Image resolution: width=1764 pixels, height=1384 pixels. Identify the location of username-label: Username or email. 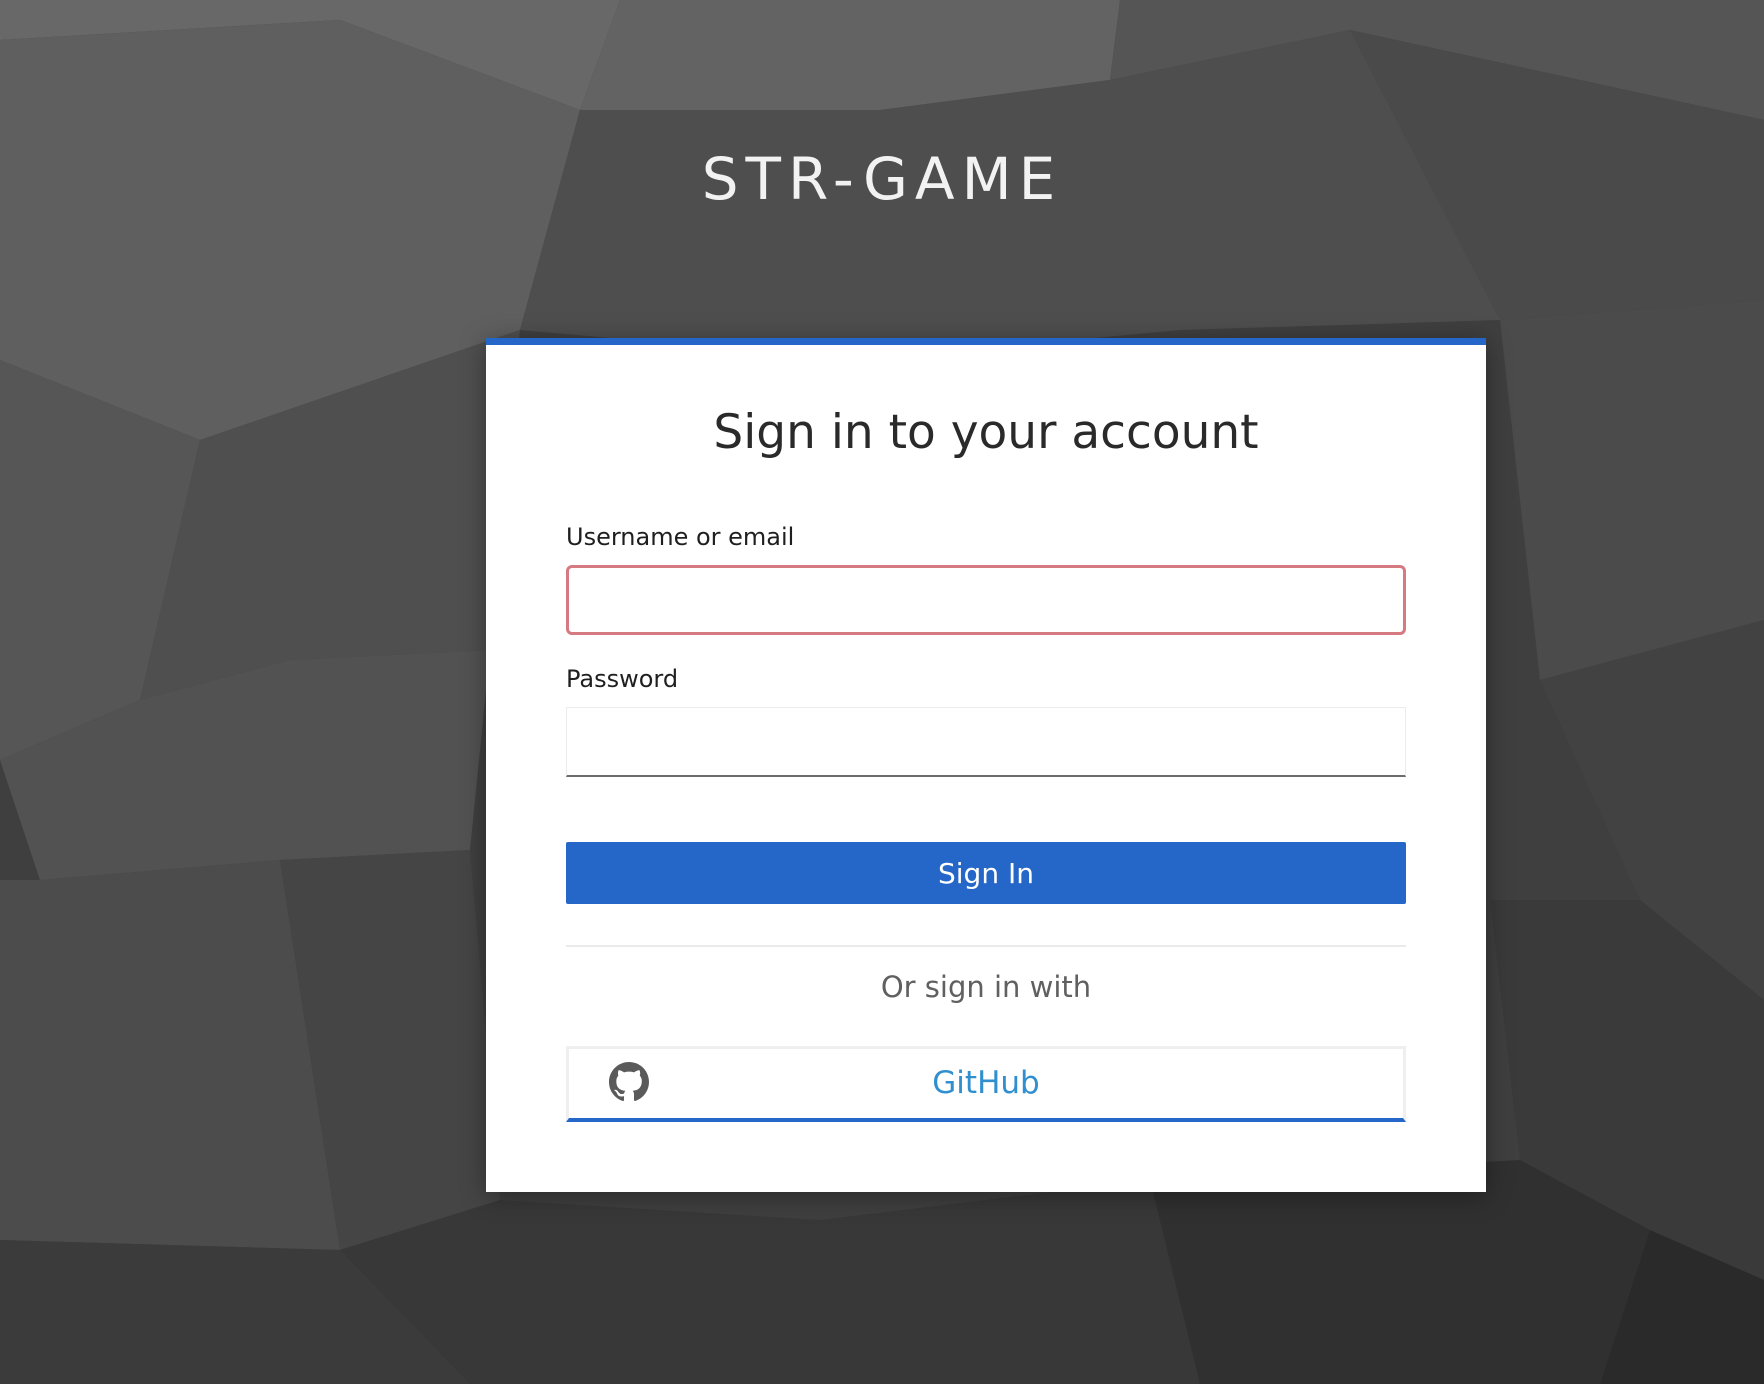
(680, 537).